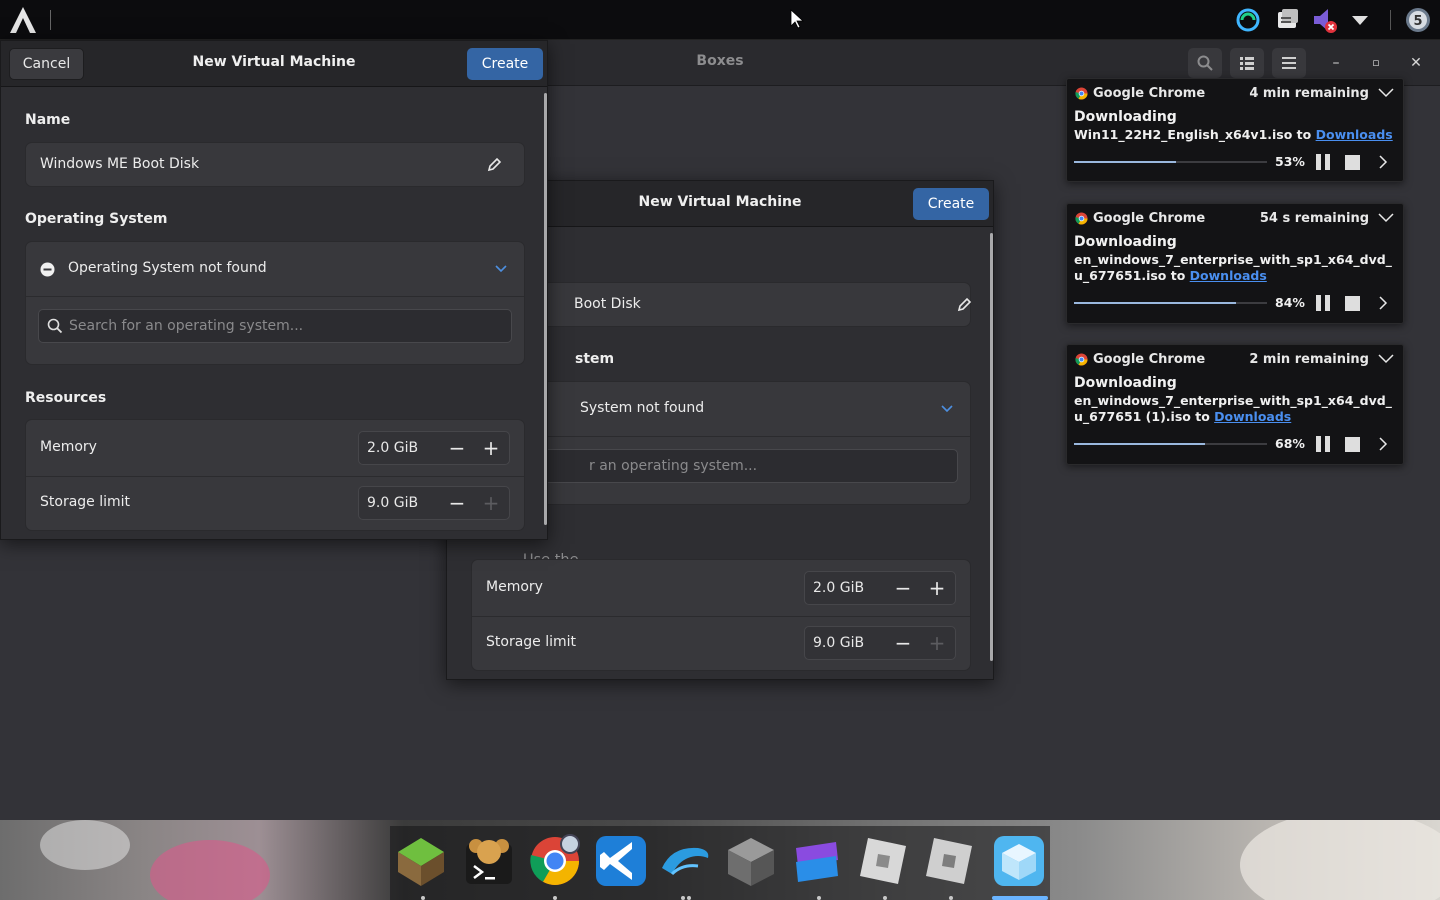 This screenshot has height=900, width=1440. Describe the element at coordinates (1416, 63) in the screenshot. I see `close-button: ✕` at that location.